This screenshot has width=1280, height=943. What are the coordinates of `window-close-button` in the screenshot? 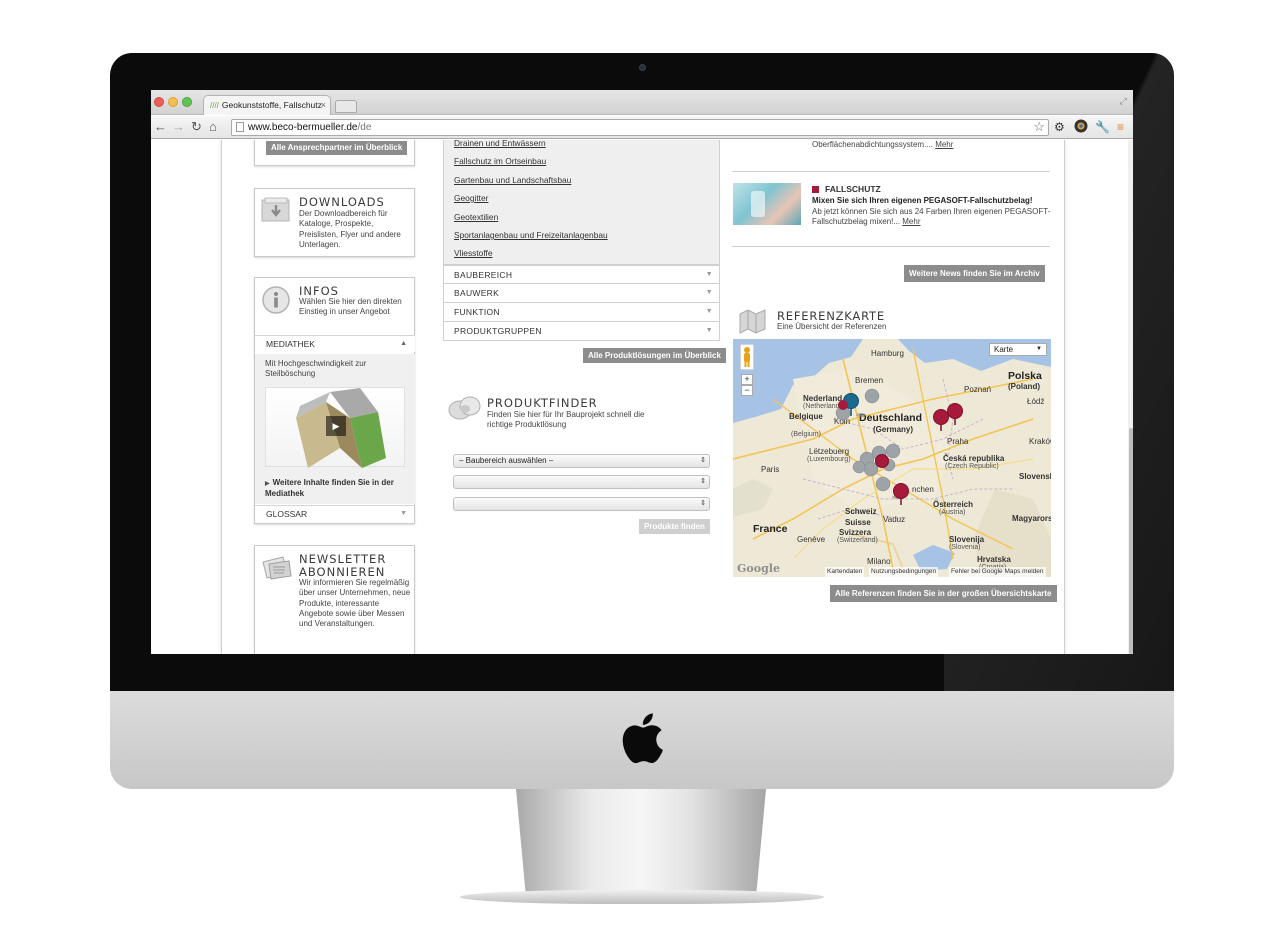 It's located at (159, 102).